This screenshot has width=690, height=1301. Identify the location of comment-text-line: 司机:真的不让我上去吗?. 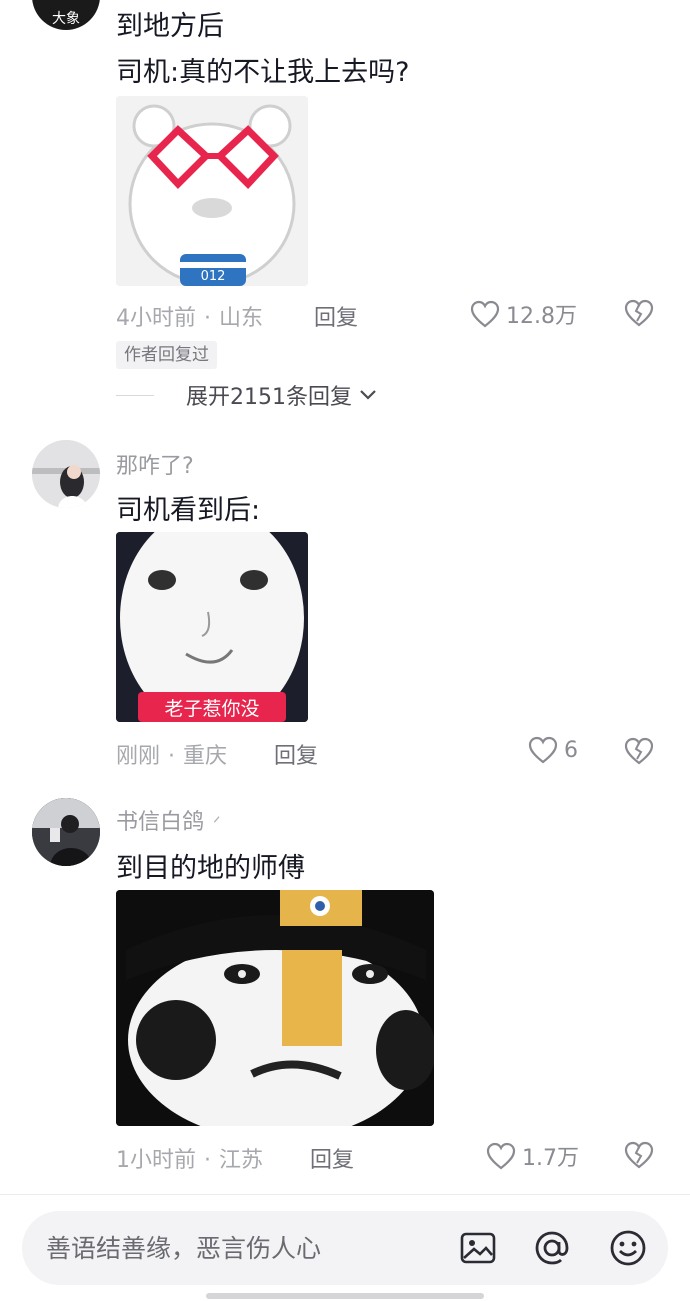
(263, 72).